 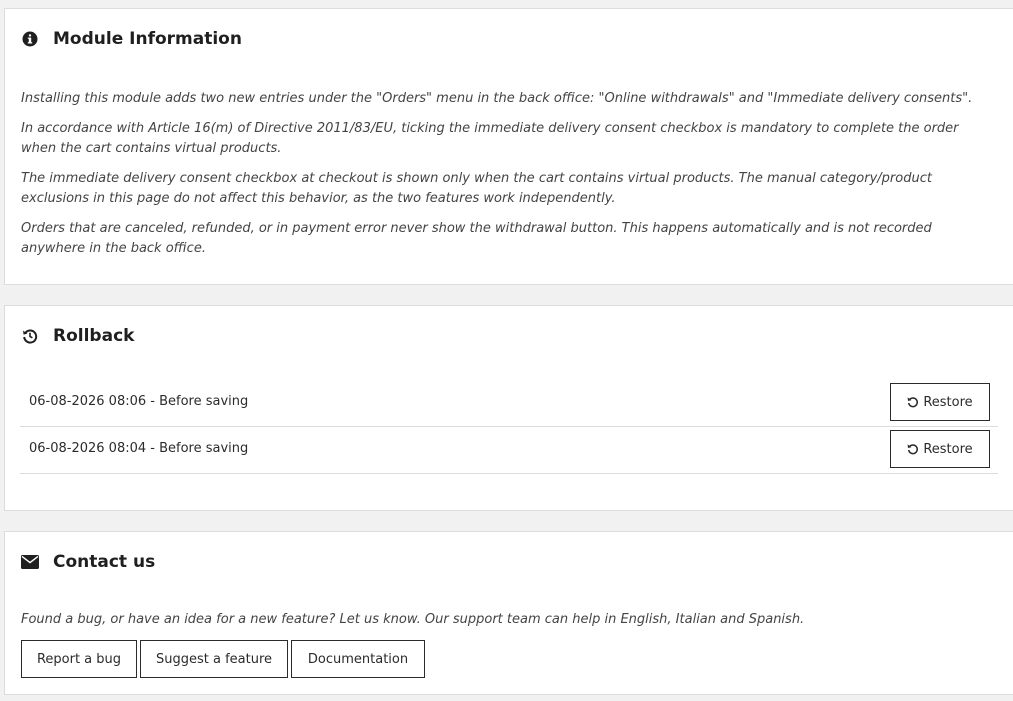 What do you see at coordinates (30, 39) in the screenshot?
I see `info-circle-icon` at bounding box center [30, 39].